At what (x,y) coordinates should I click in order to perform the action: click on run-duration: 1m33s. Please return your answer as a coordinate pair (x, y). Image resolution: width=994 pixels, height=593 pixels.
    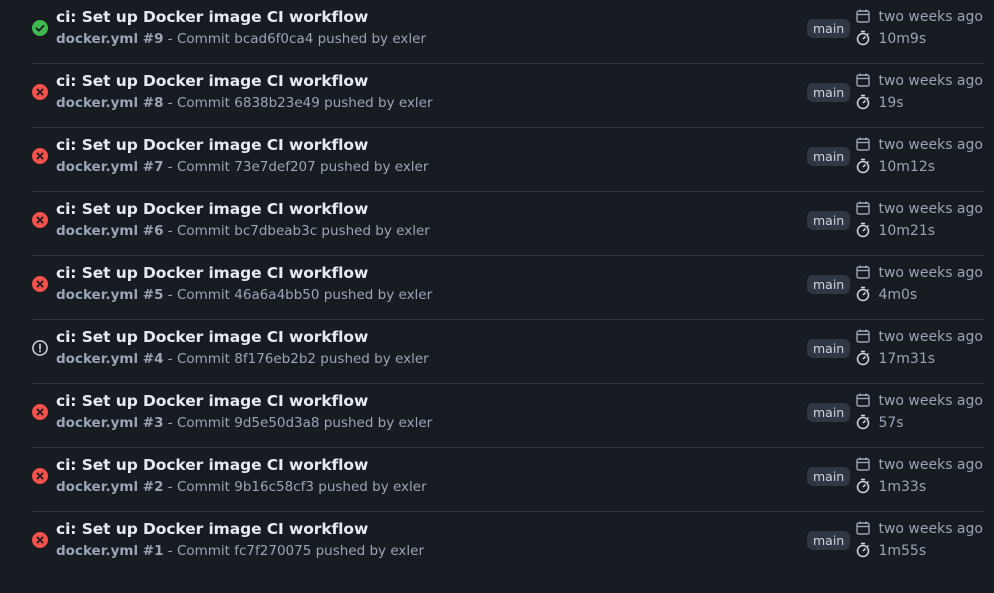
    Looking at the image, I should click on (890, 486).